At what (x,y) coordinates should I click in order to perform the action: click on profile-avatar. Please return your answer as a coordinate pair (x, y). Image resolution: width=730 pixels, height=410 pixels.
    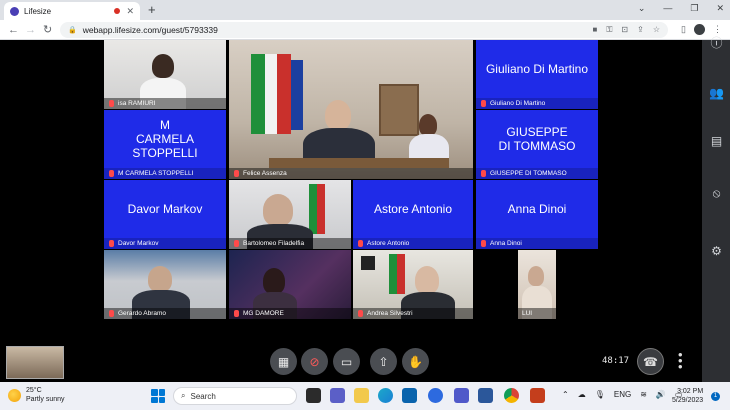
    Looking at the image, I should click on (699, 29).